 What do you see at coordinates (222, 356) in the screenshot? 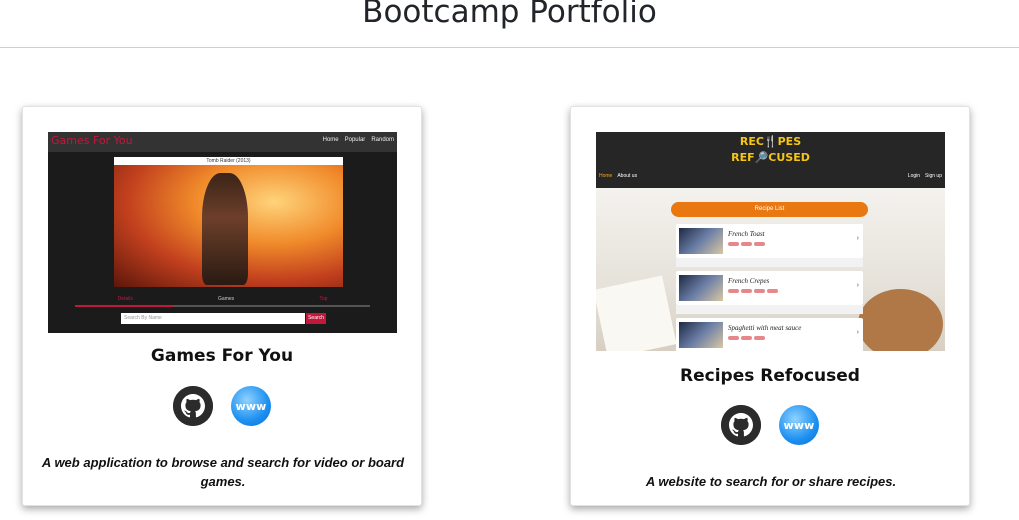
I see `project-title: Games For You` at bounding box center [222, 356].